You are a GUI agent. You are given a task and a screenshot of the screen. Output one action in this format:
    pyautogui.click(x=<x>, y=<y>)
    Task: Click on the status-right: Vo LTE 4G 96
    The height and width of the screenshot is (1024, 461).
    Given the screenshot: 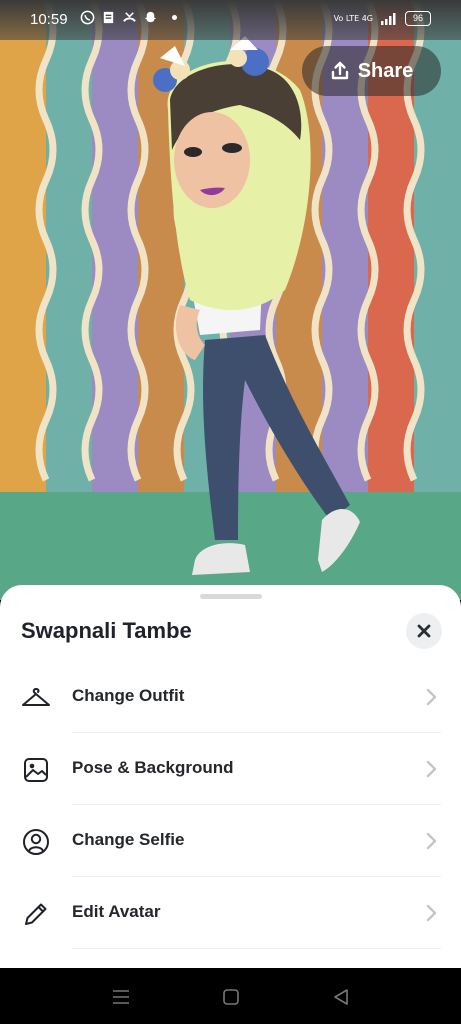 What is the action you would take?
    pyautogui.click(x=382, y=18)
    